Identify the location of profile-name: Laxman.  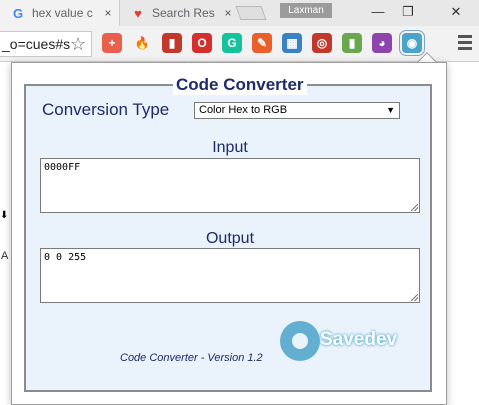
(306, 10).